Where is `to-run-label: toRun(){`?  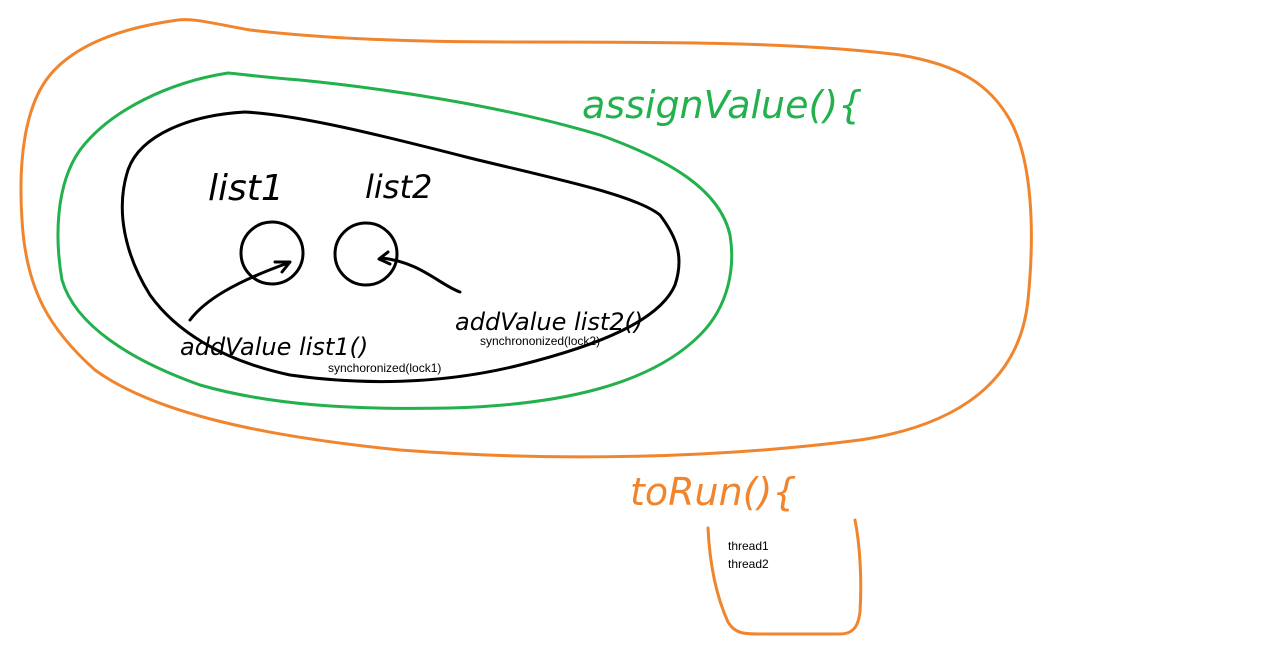 to-run-label: toRun(){ is located at coordinates (713, 492).